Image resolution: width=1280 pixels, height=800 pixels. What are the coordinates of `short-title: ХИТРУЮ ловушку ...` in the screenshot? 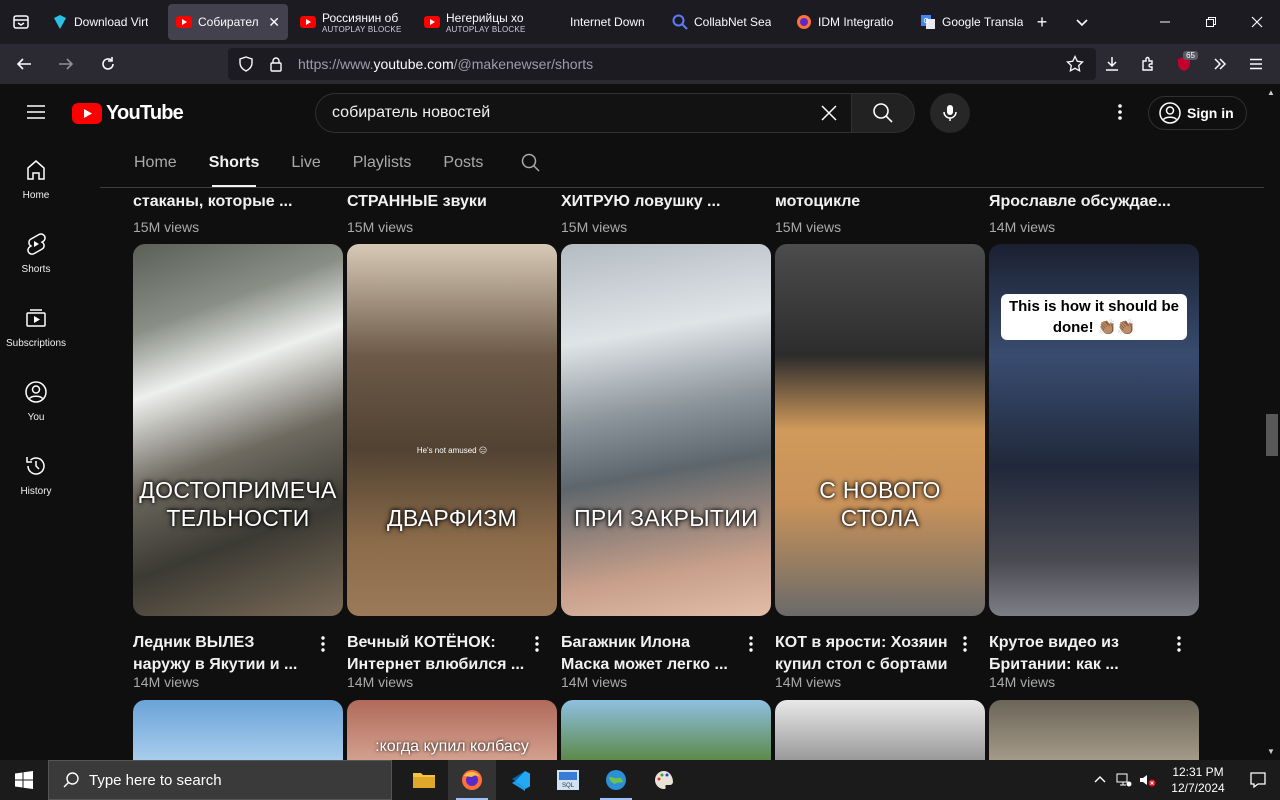 It's located at (640, 202).